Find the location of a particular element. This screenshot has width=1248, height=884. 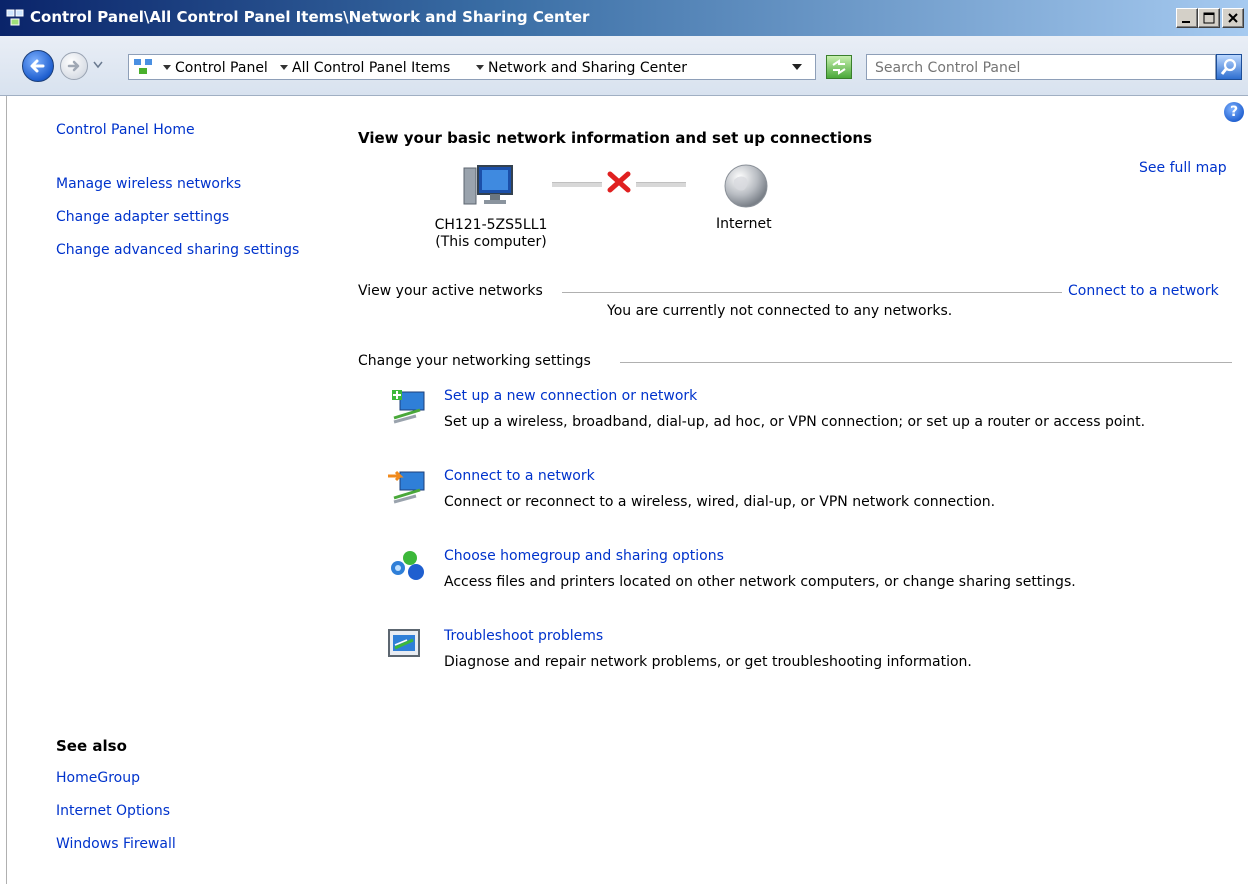

close-icon is located at coordinates (1233, 18).